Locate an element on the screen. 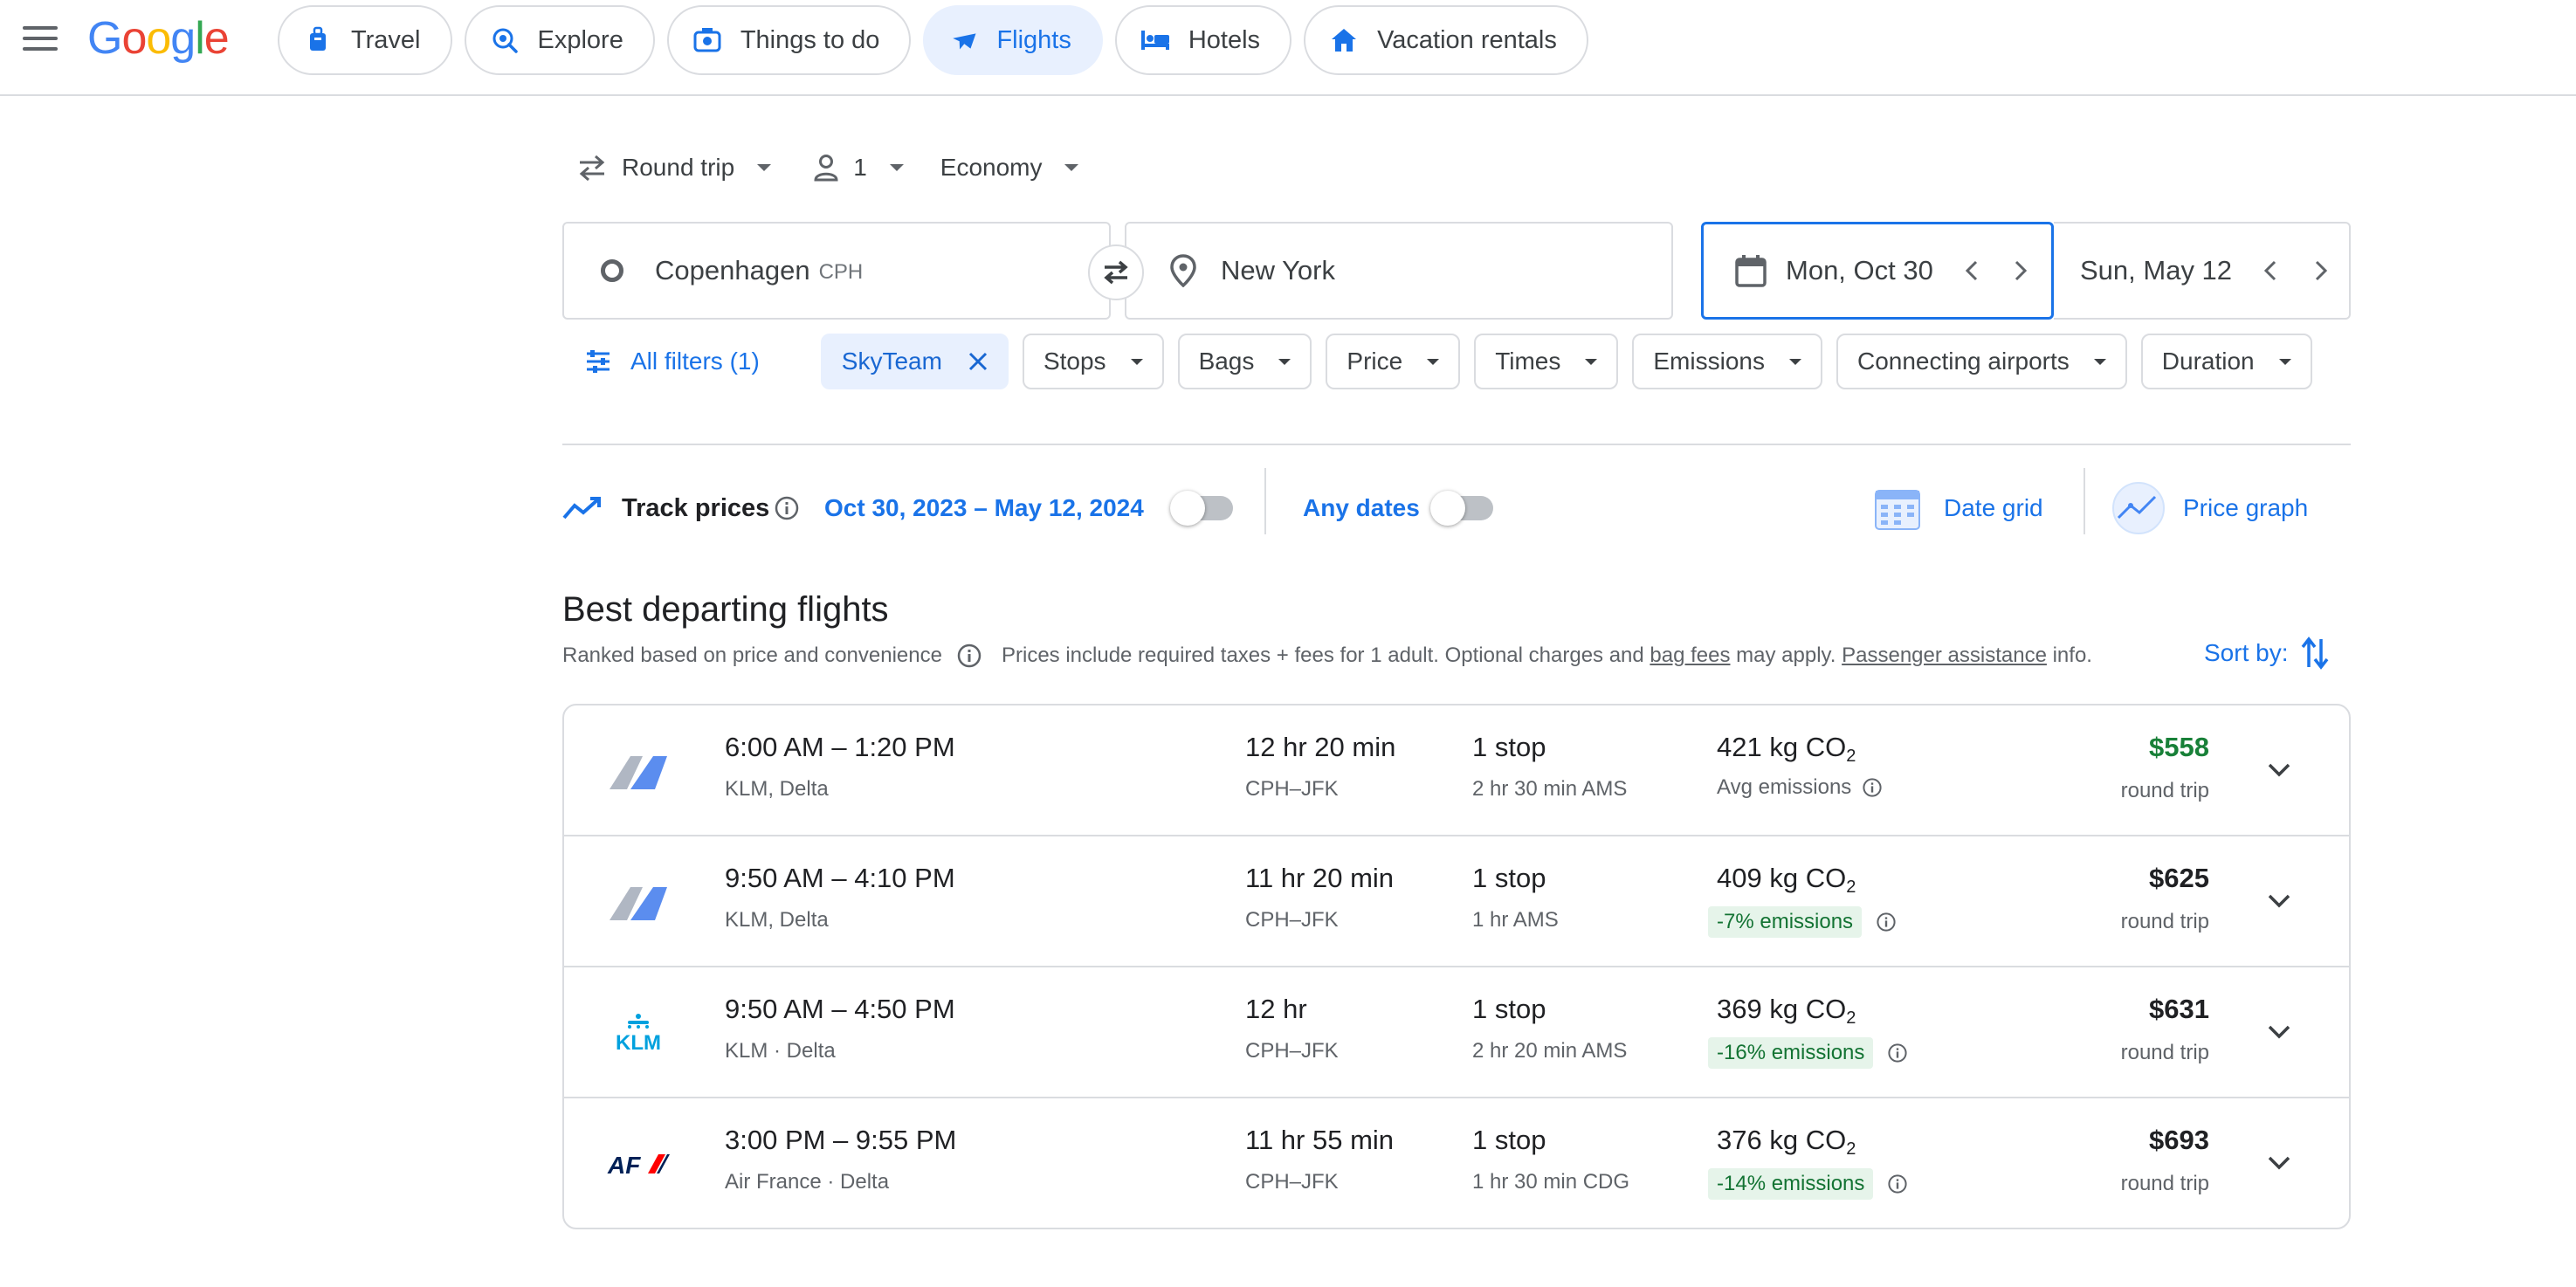  air-france-logo-icon: AF is located at coordinates (638, 1163).